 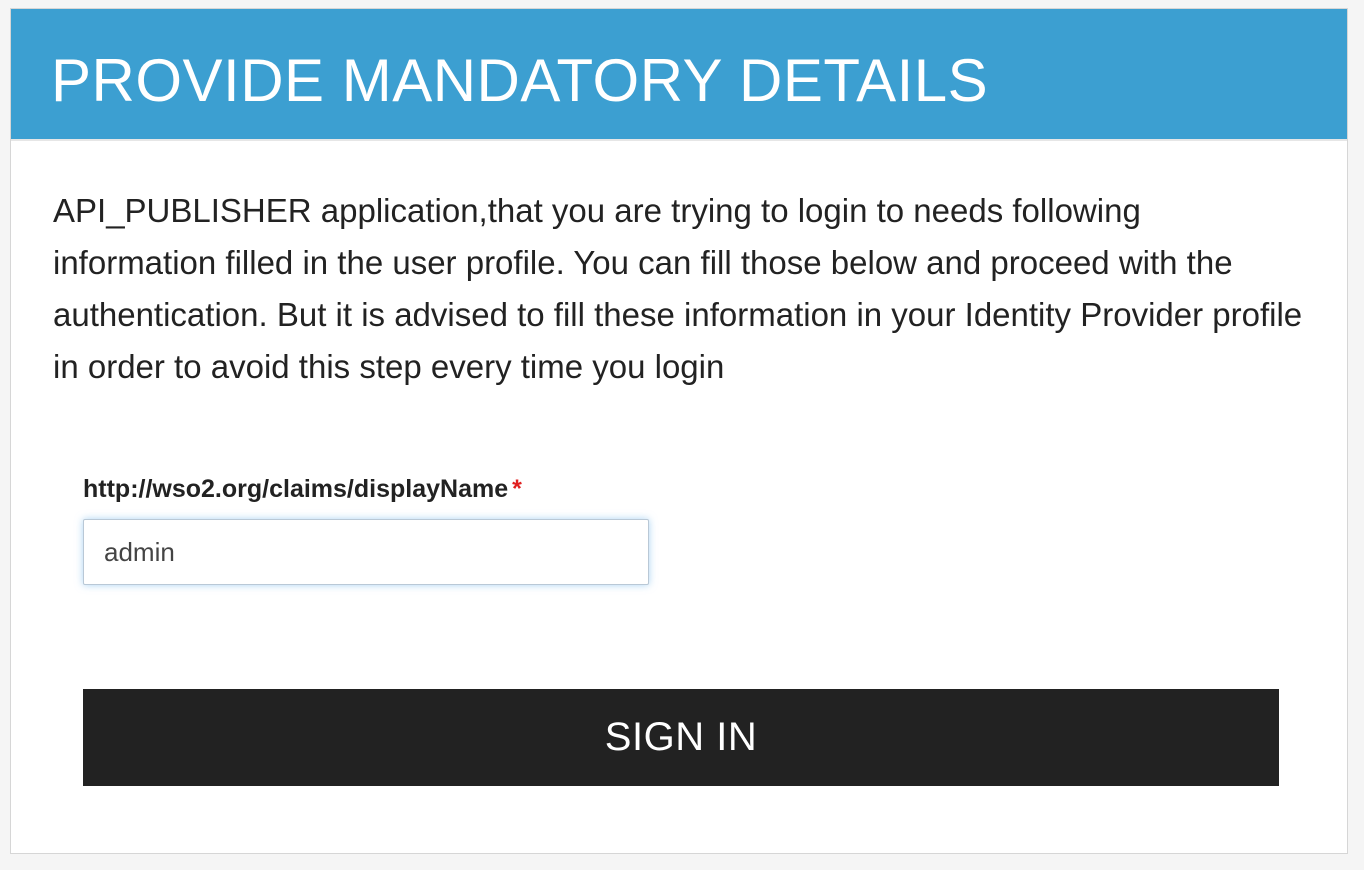 What do you see at coordinates (296, 489) in the screenshot?
I see `display-name-label-text: http://wso2.org/claims/displayName` at bounding box center [296, 489].